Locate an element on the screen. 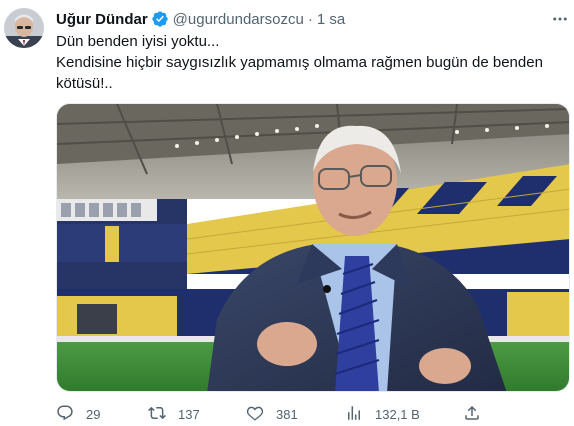  like-button: 381 is located at coordinates (272, 414).